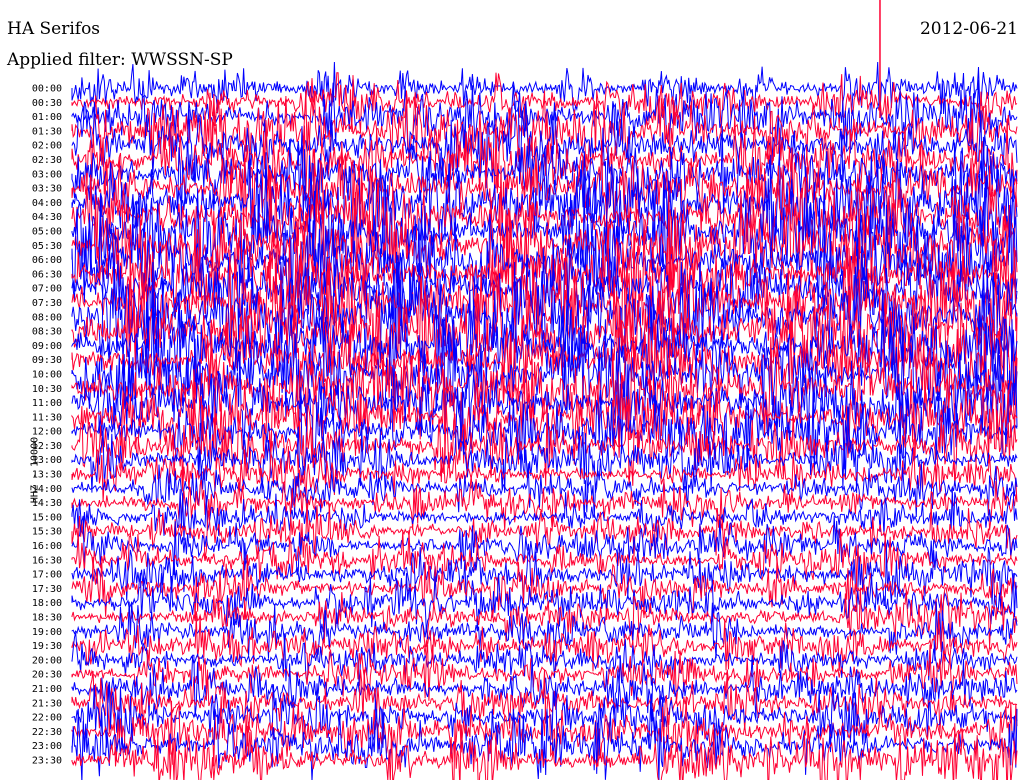  I want to click on row-time-label: 17:00, so click(47, 575).